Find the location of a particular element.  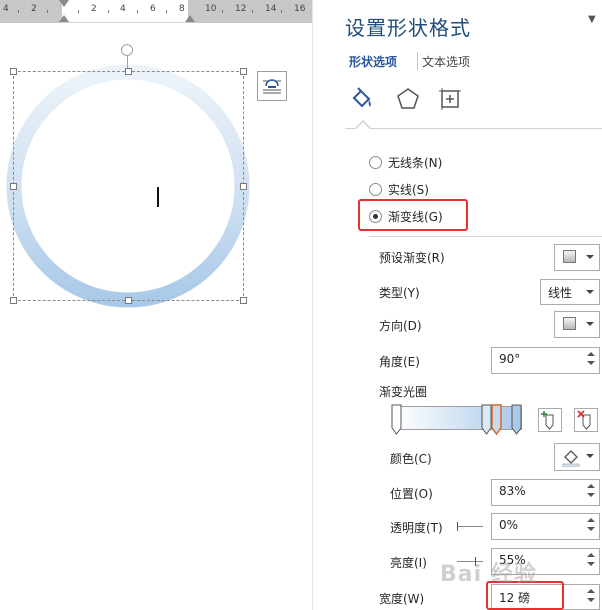

transparency-slider-thumb is located at coordinates (457, 526).